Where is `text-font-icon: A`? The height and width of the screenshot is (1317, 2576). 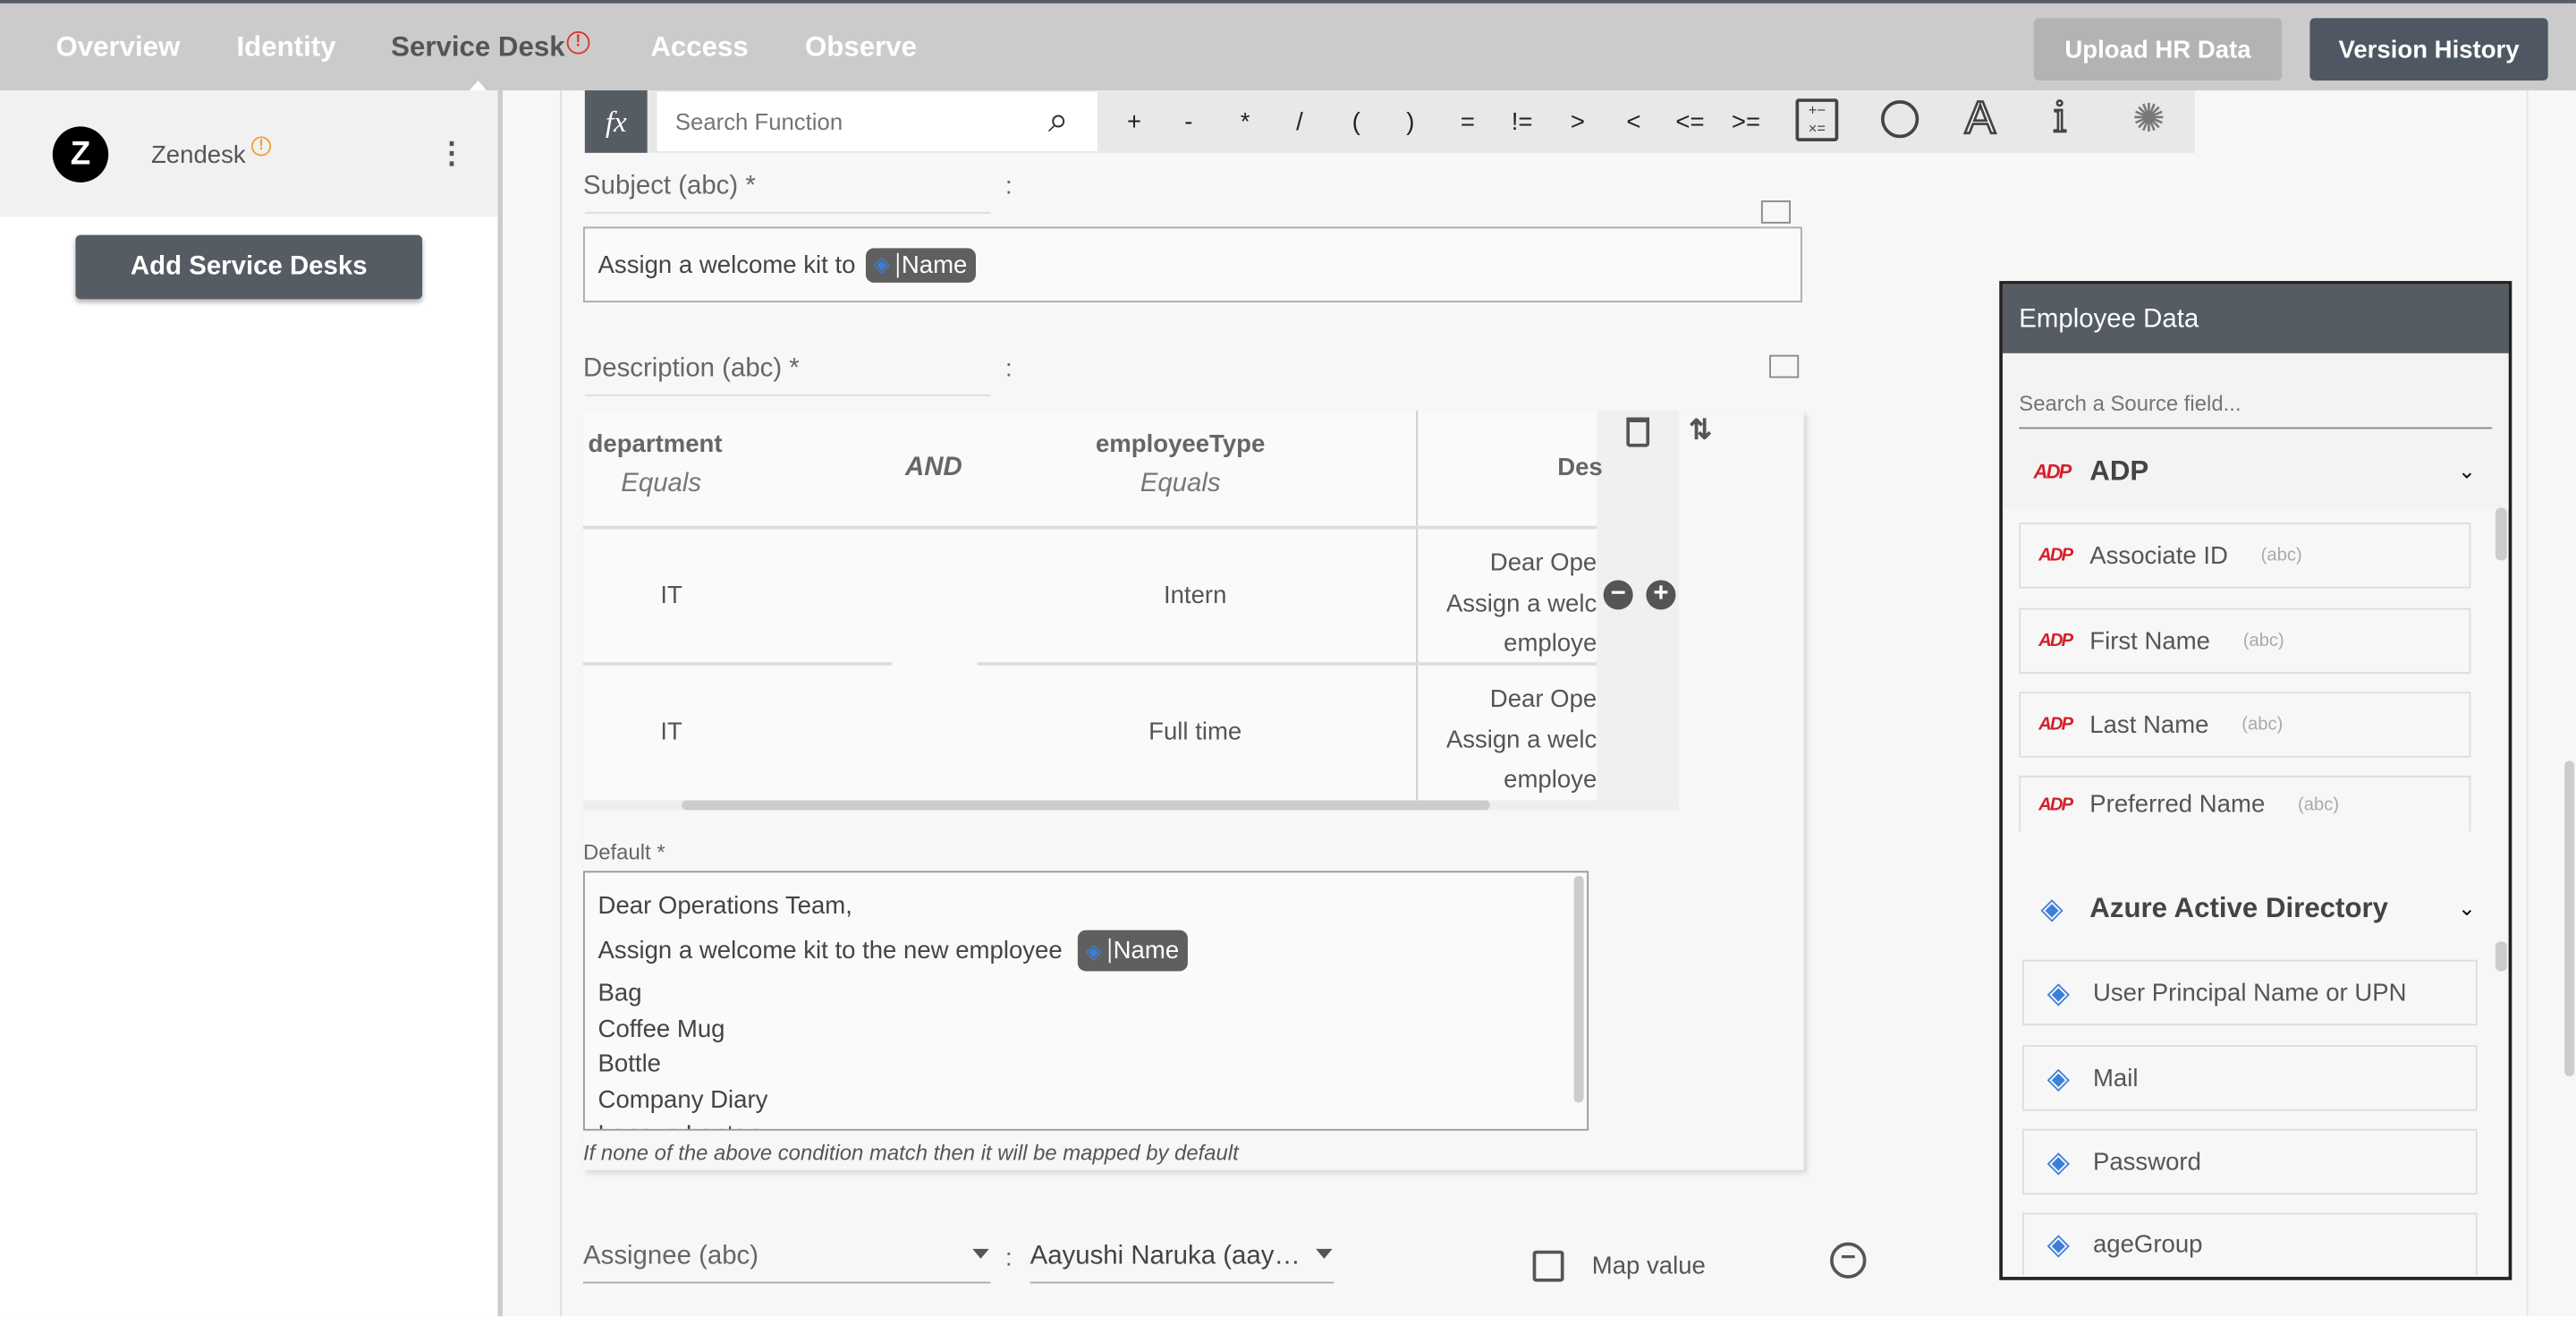
text-font-icon: A is located at coordinates (1979, 117).